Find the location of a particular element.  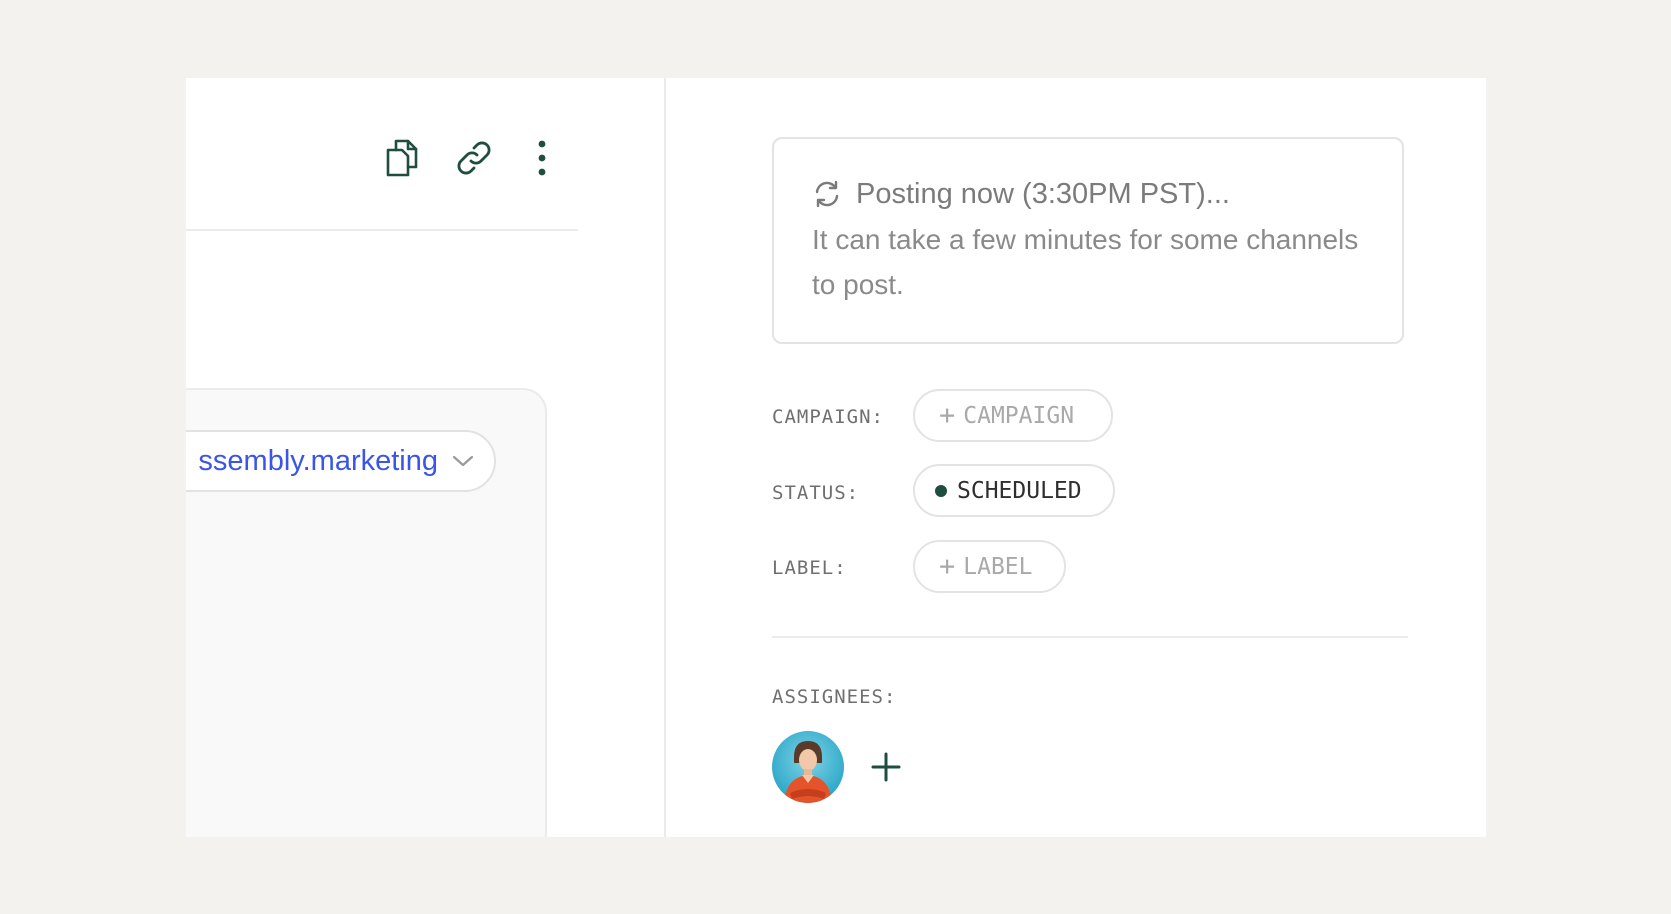

add-assignee-button is located at coordinates (886, 767).